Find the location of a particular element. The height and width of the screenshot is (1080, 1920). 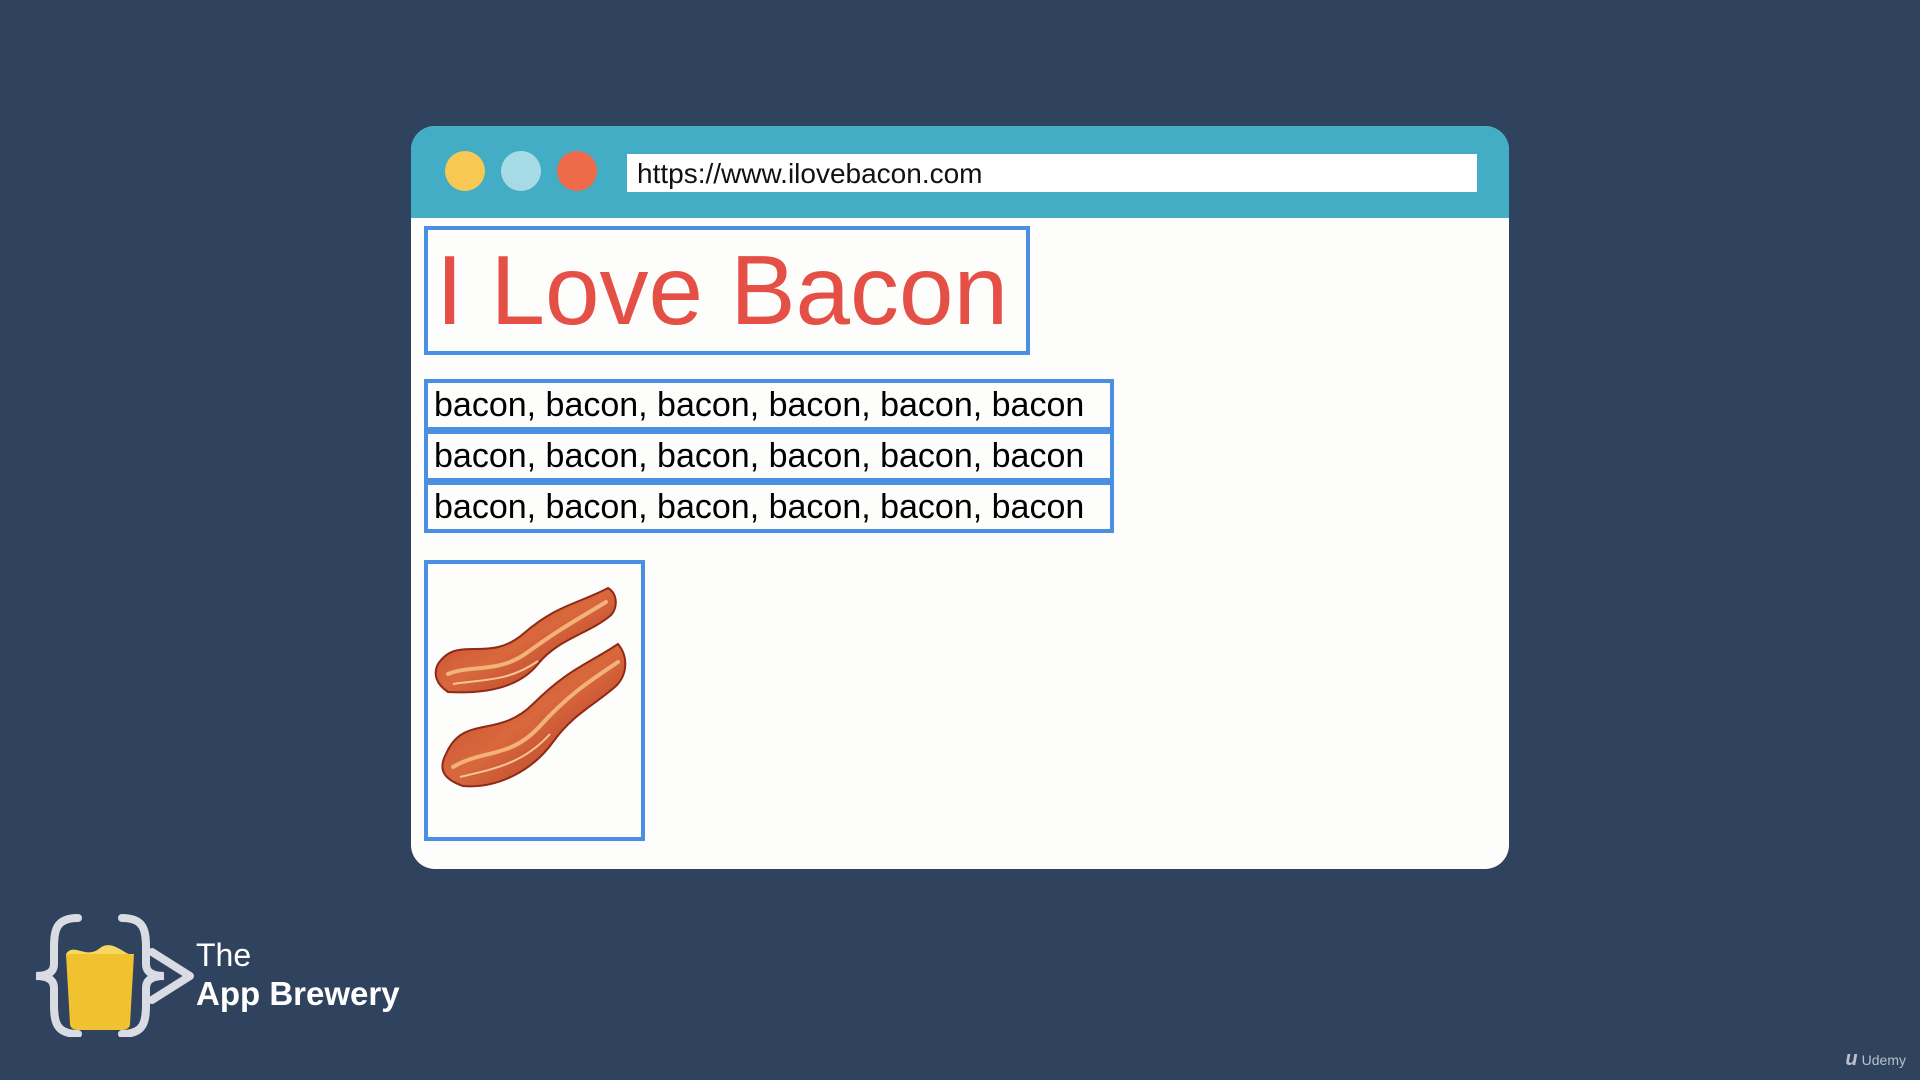

minimize-button is located at coordinates (465, 171).